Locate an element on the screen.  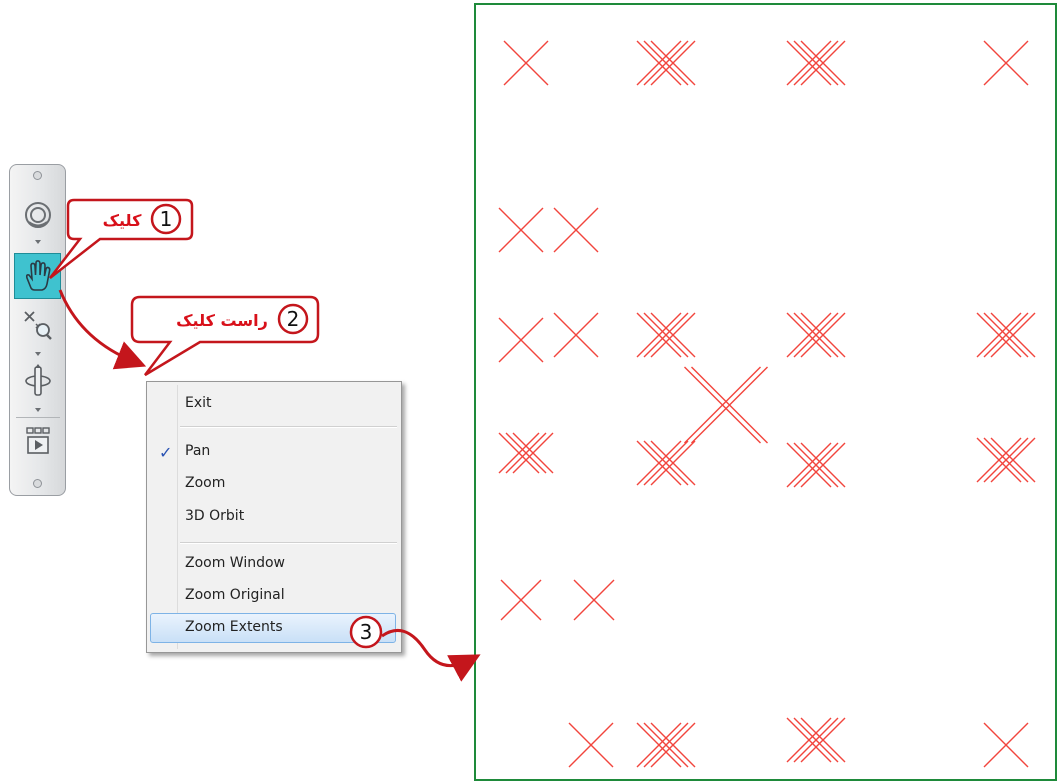
callout-1: 1 کلیک is located at coordinates (121, 238).